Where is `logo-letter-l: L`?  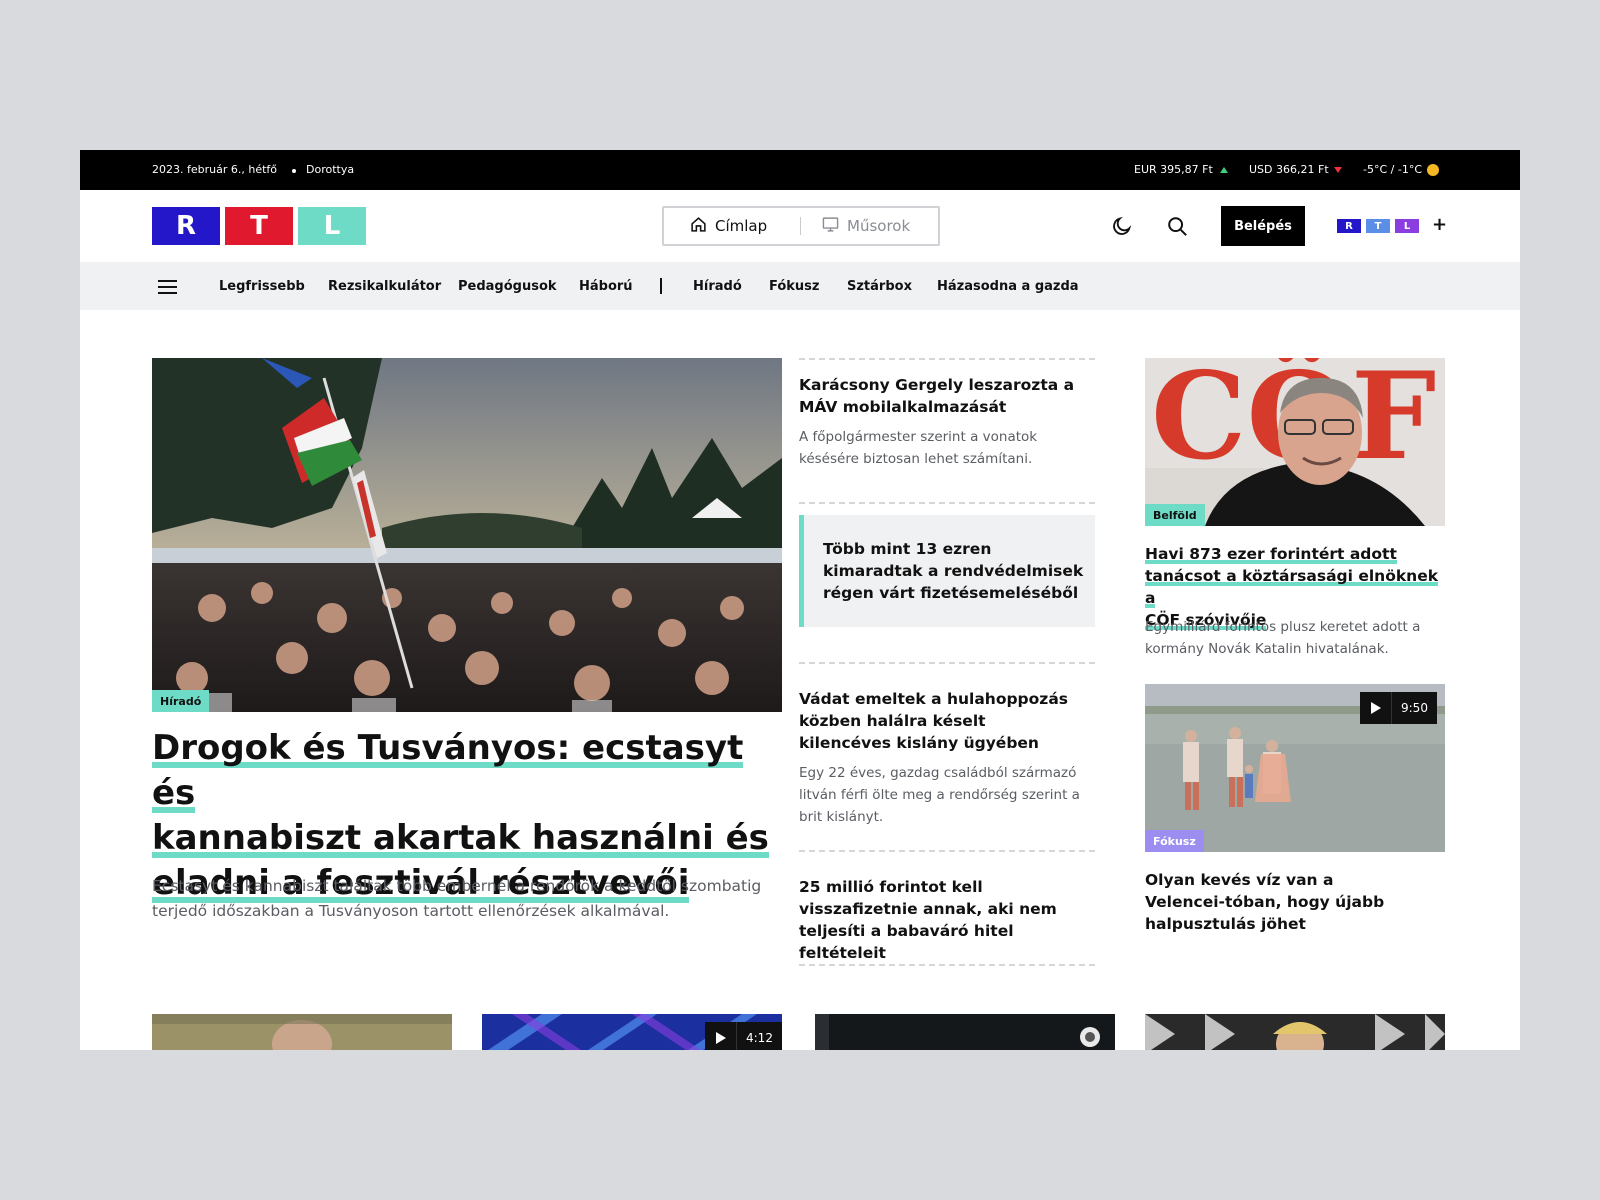 logo-letter-l: L is located at coordinates (332, 226).